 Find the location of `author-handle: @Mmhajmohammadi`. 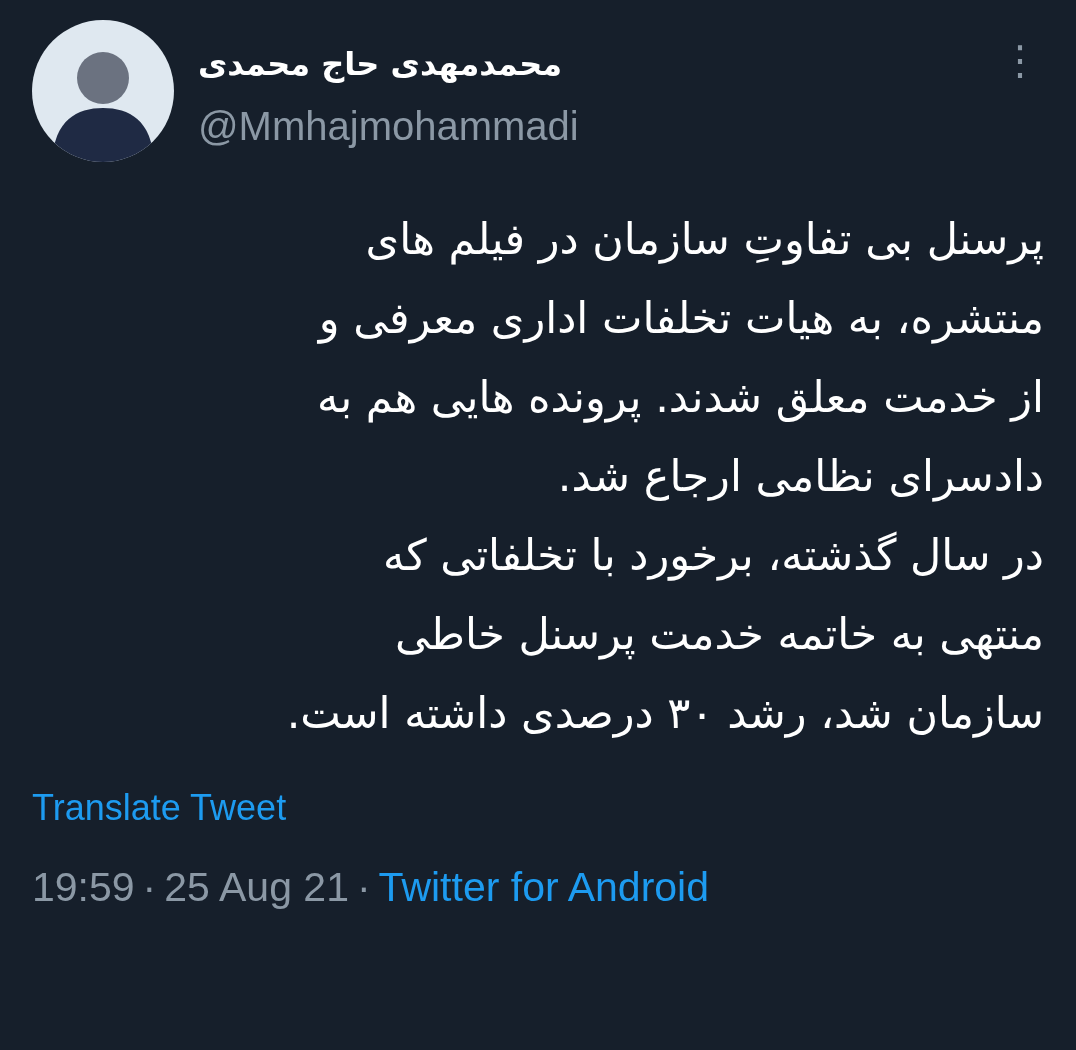

author-handle: @Mmhajmohammadi is located at coordinates (389, 126).